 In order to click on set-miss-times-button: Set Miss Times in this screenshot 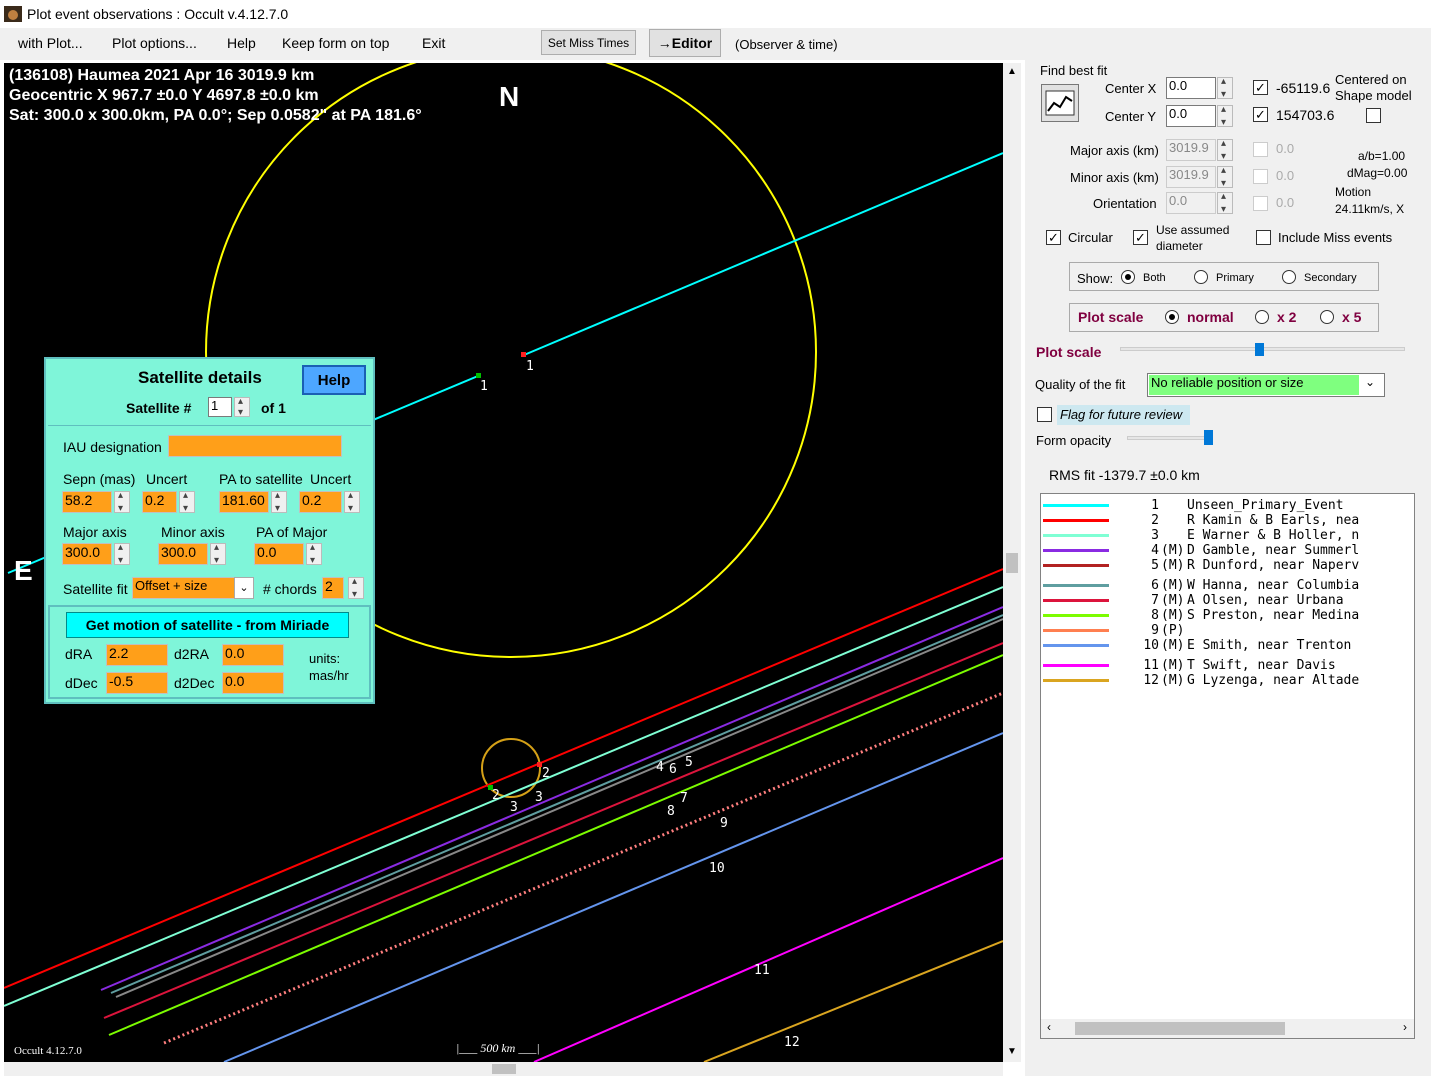, I will do `click(588, 42)`.